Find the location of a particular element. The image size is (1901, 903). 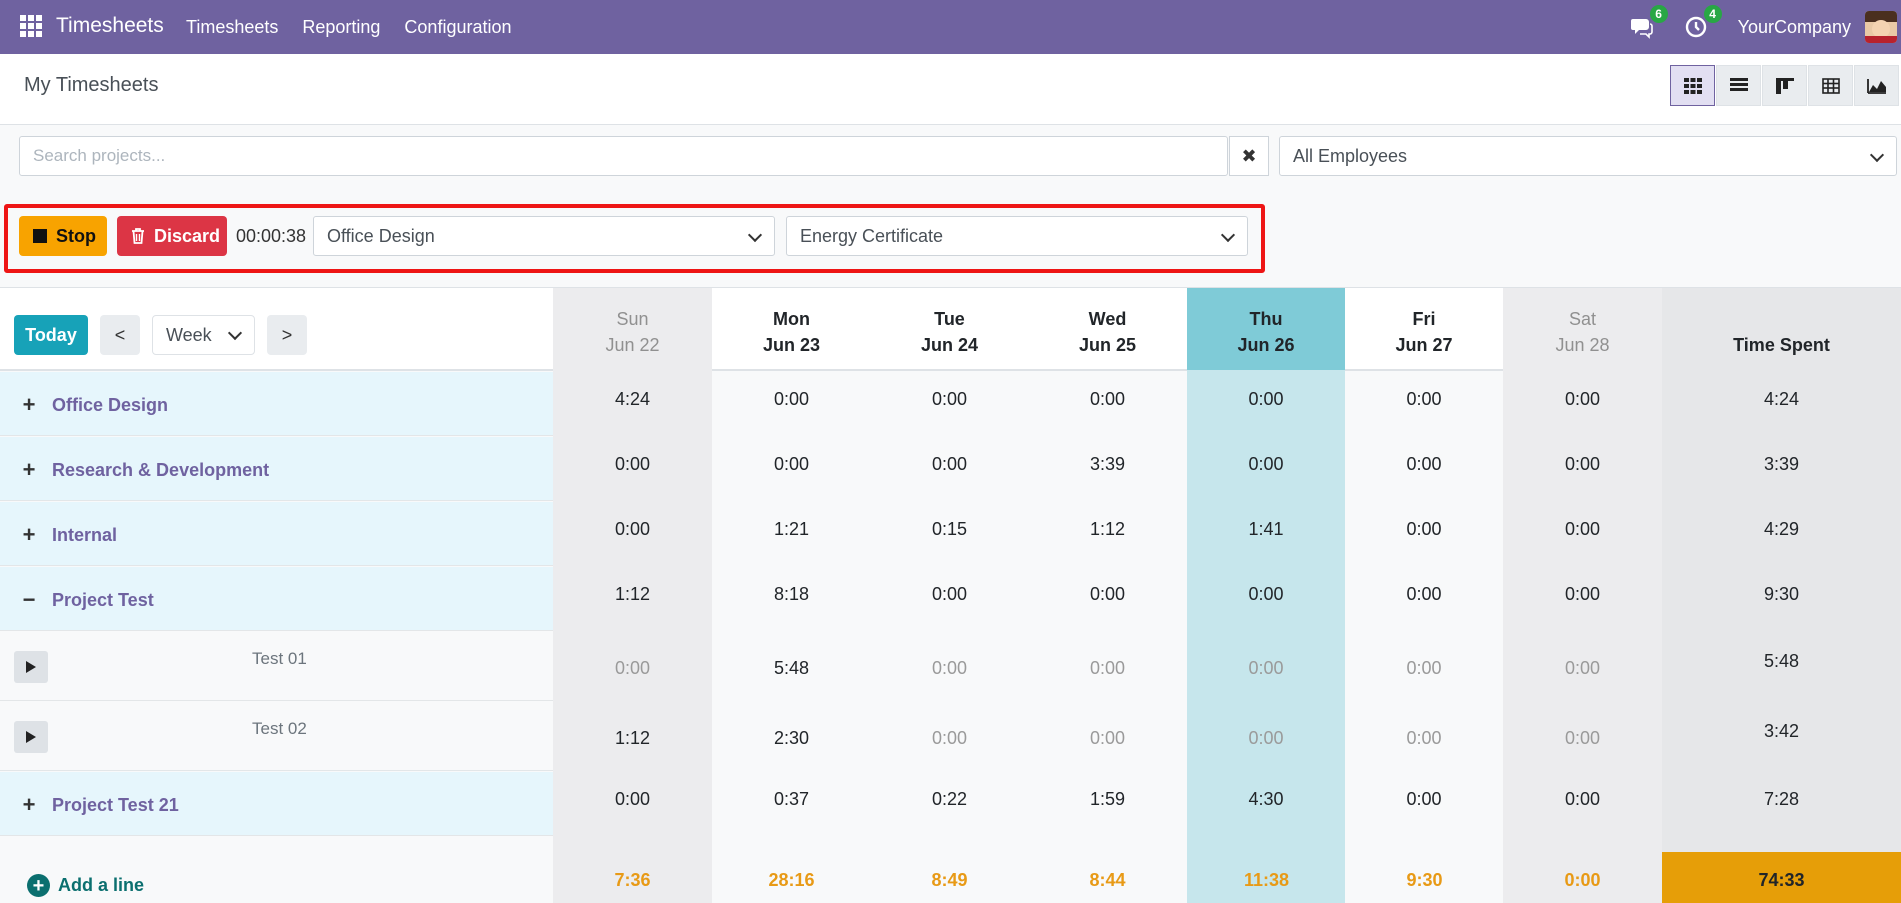

previous-period-button: < is located at coordinates (120, 335).